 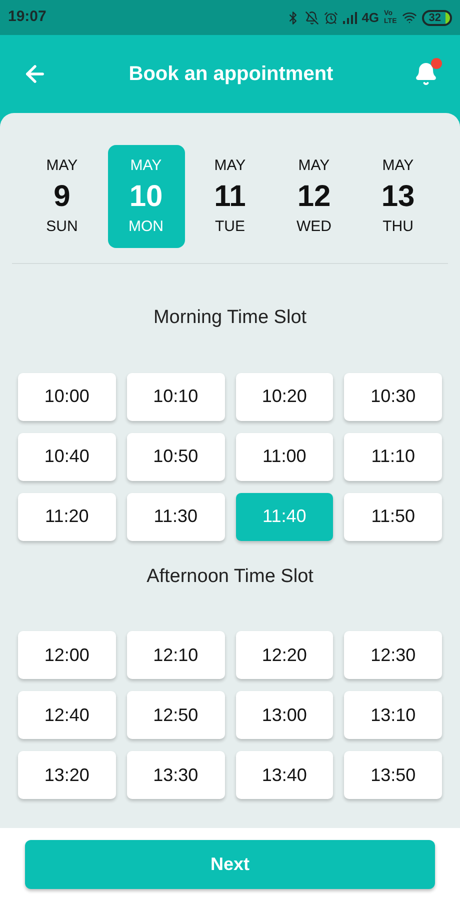 What do you see at coordinates (230, 318) in the screenshot?
I see `section-title: Morning Time Slot` at bounding box center [230, 318].